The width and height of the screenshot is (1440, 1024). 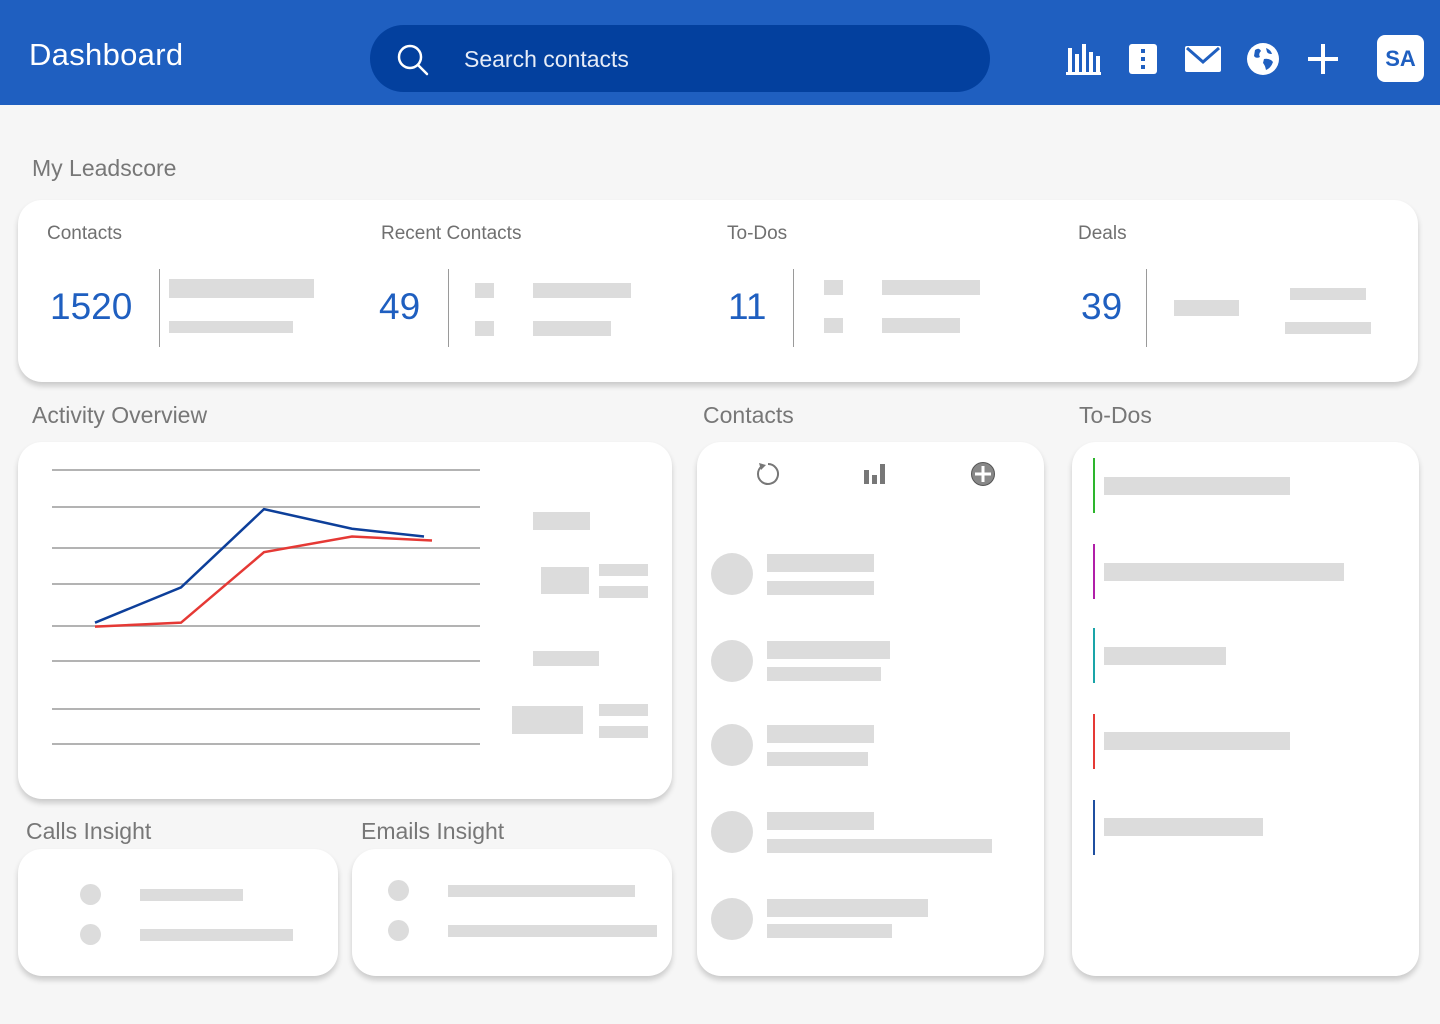 What do you see at coordinates (89, 831) in the screenshot?
I see `calls-insight-title: Calls Insight` at bounding box center [89, 831].